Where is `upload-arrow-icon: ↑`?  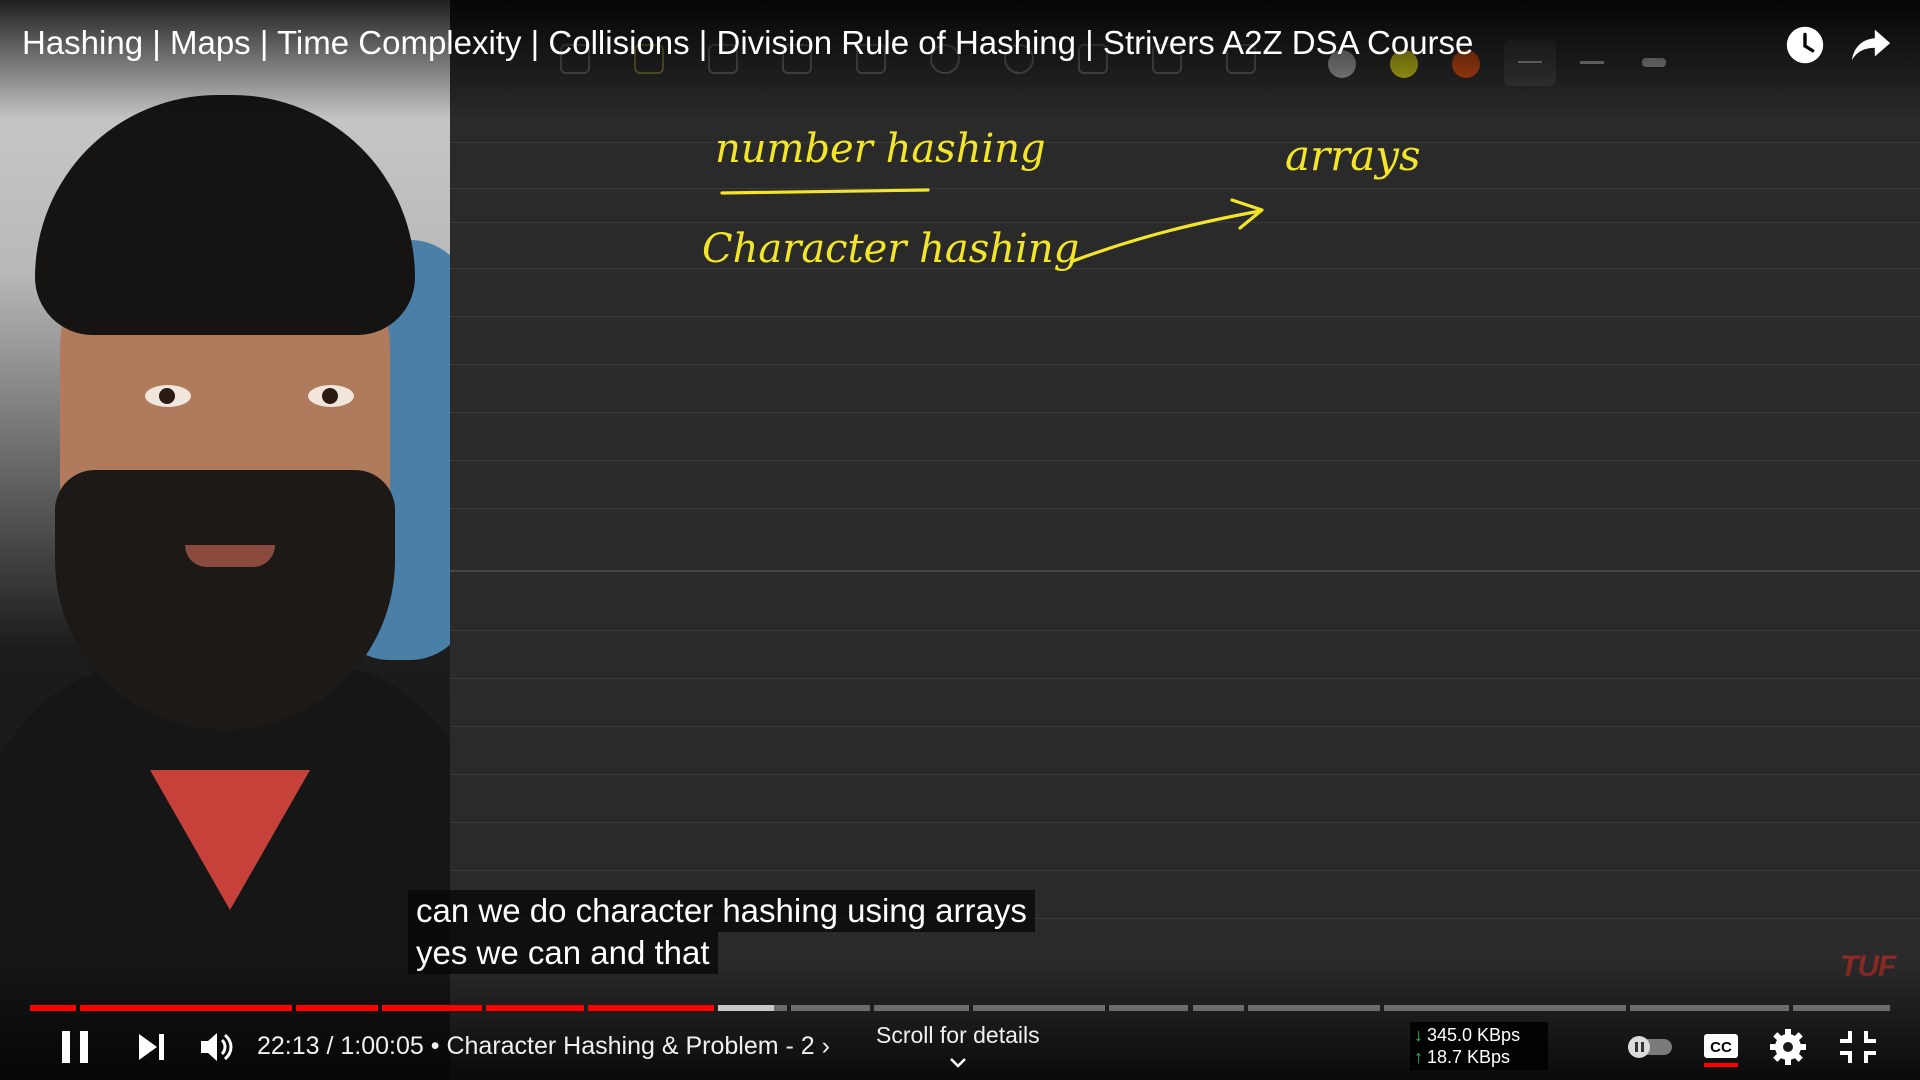
upload-arrow-icon: ↑ is located at coordinates (1418, 1057).